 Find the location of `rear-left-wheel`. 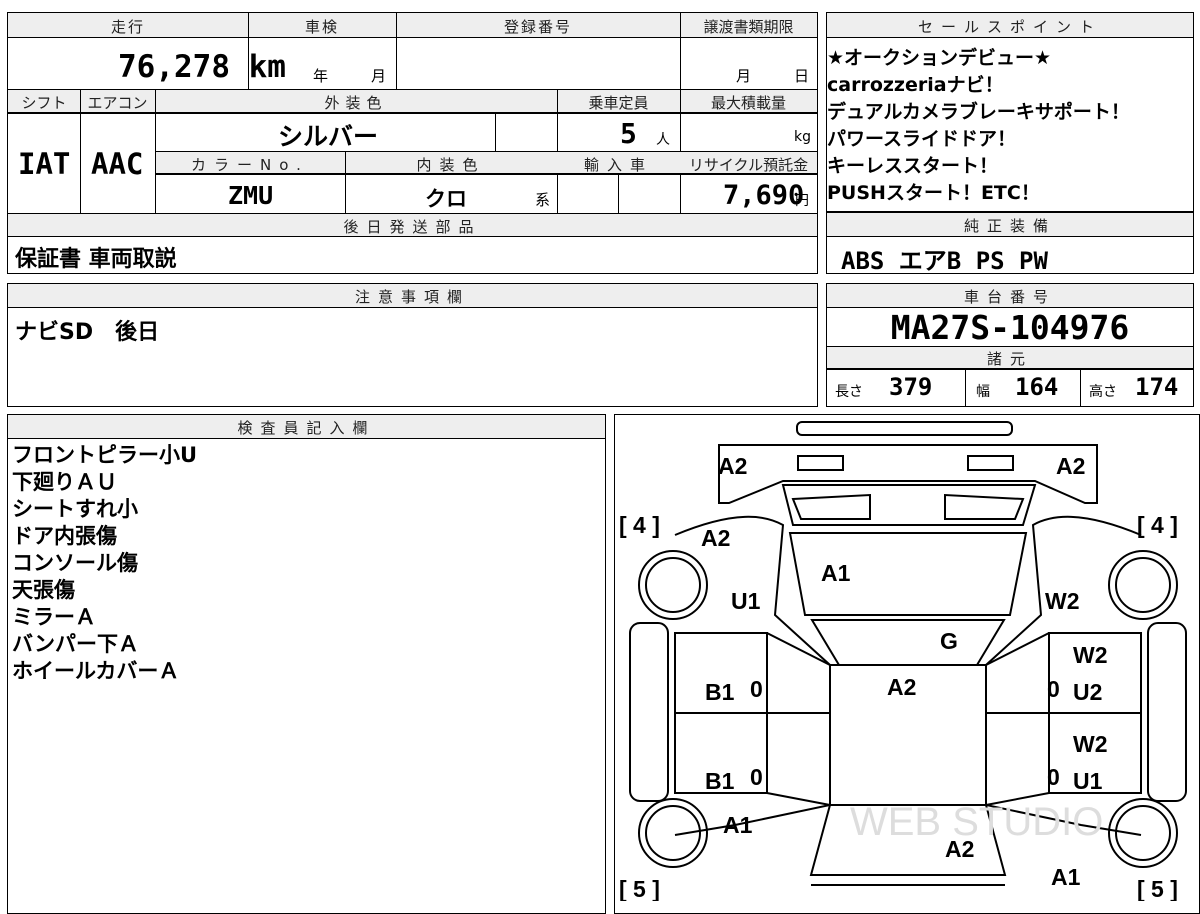

rear-left-wheel is located at coordinates (673, 833).